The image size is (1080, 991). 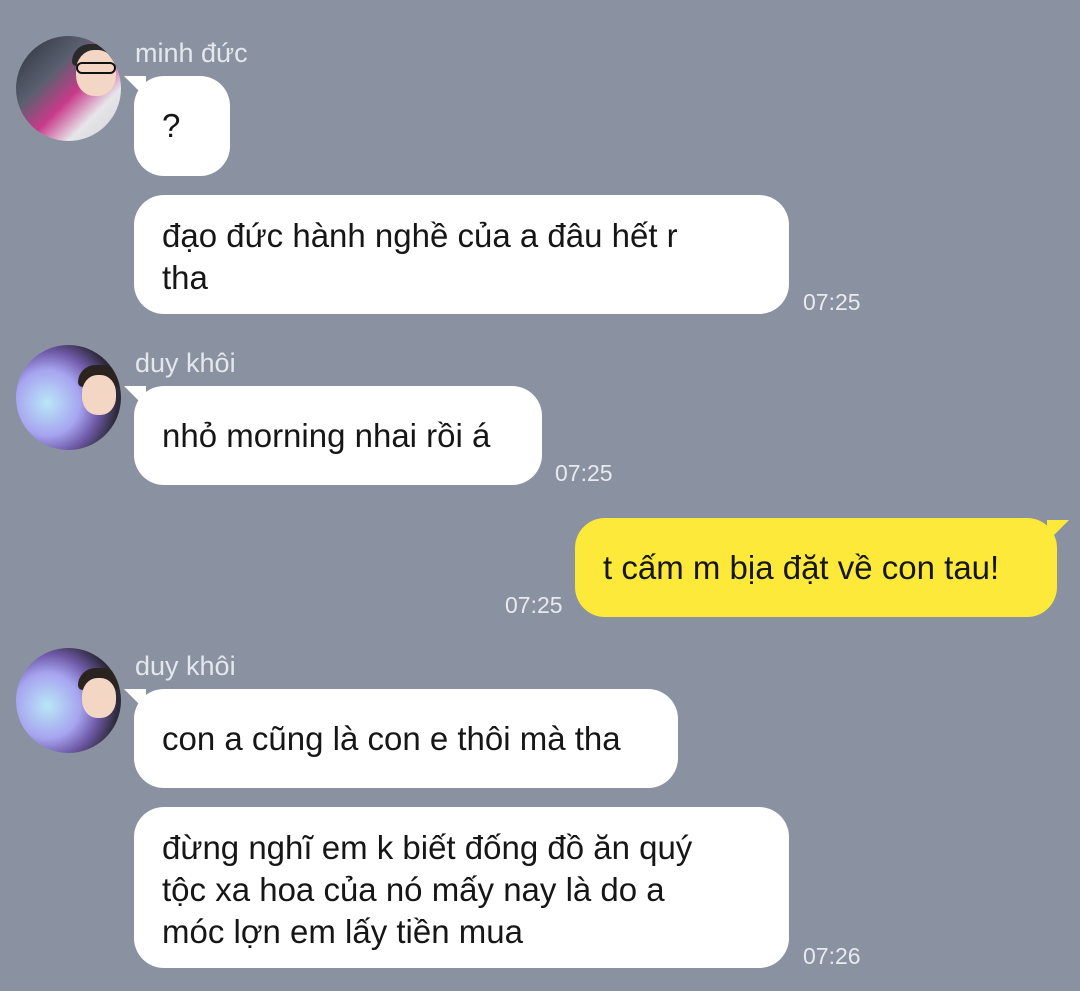 What do you see at coordinates (68, 88) in the screenshot?
I see `avatar-minh-duc` at bounding box center [68, 88].